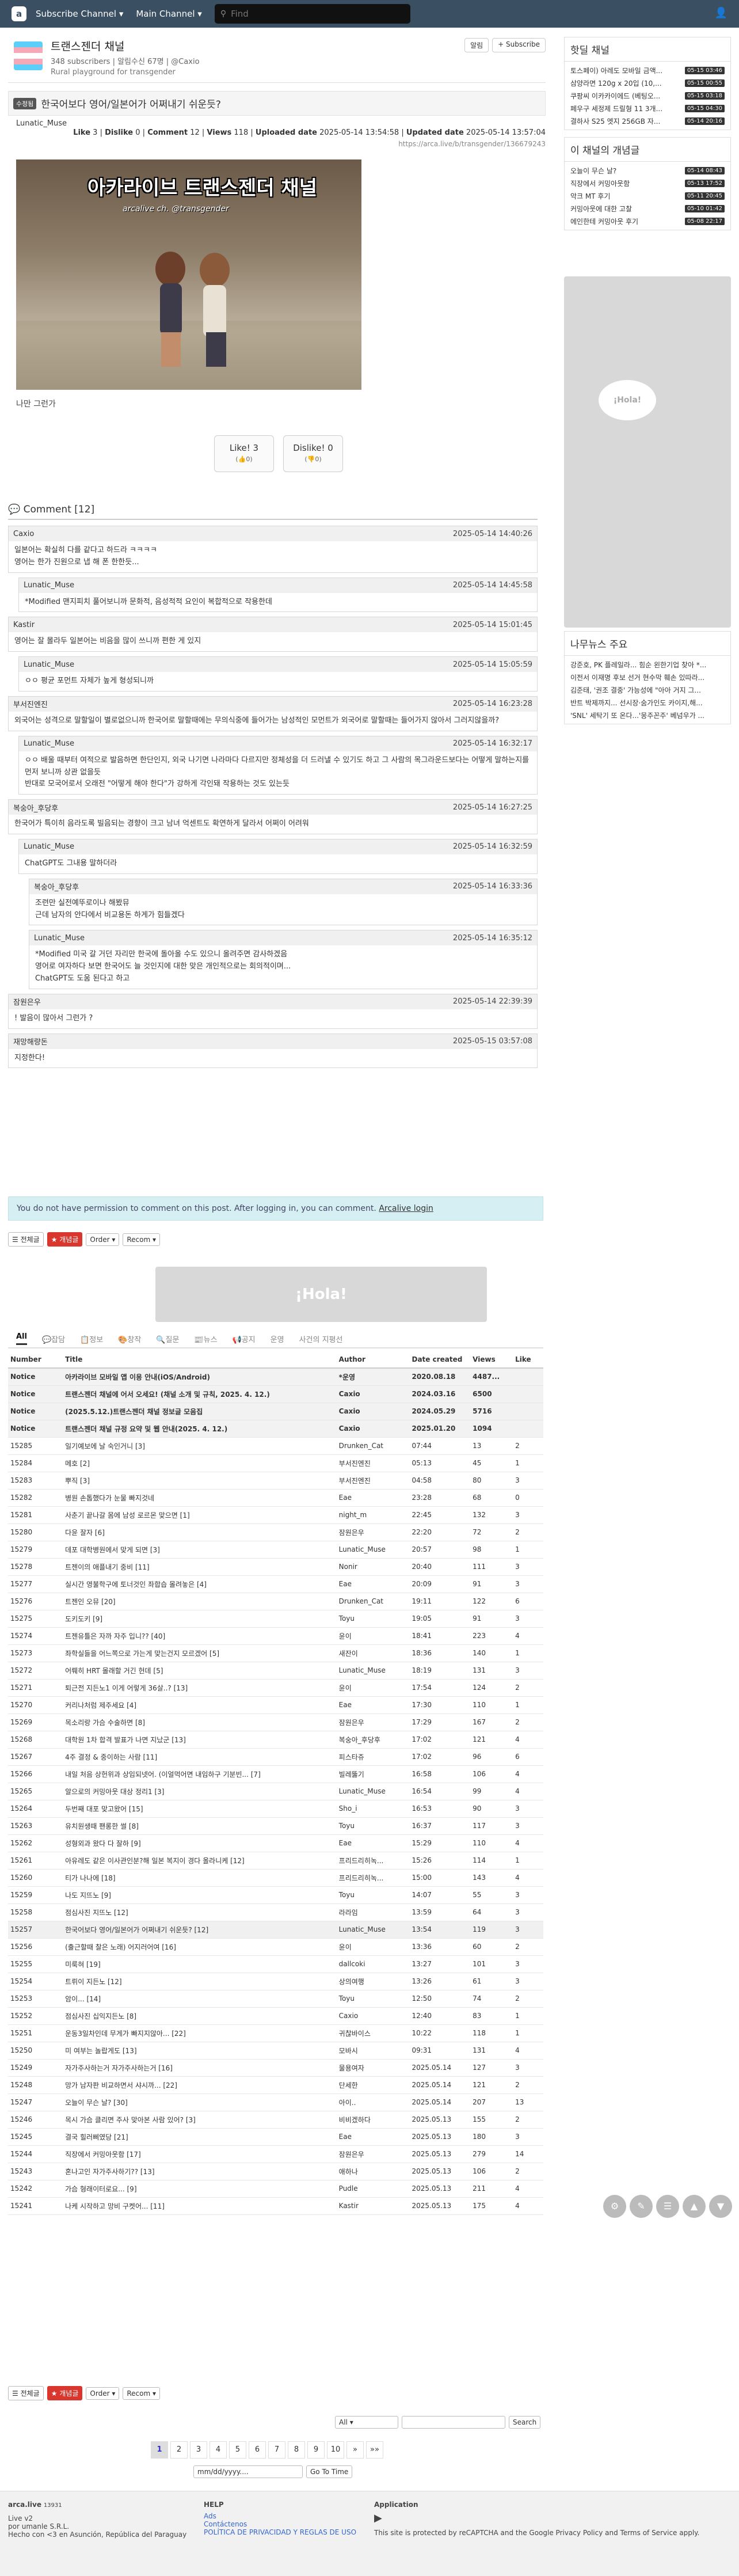 This screenshot has width=739, height=2576. Describe the element at coordinates (373, 1377) in the screenshot. I see `table-cell: *운영` at that location.